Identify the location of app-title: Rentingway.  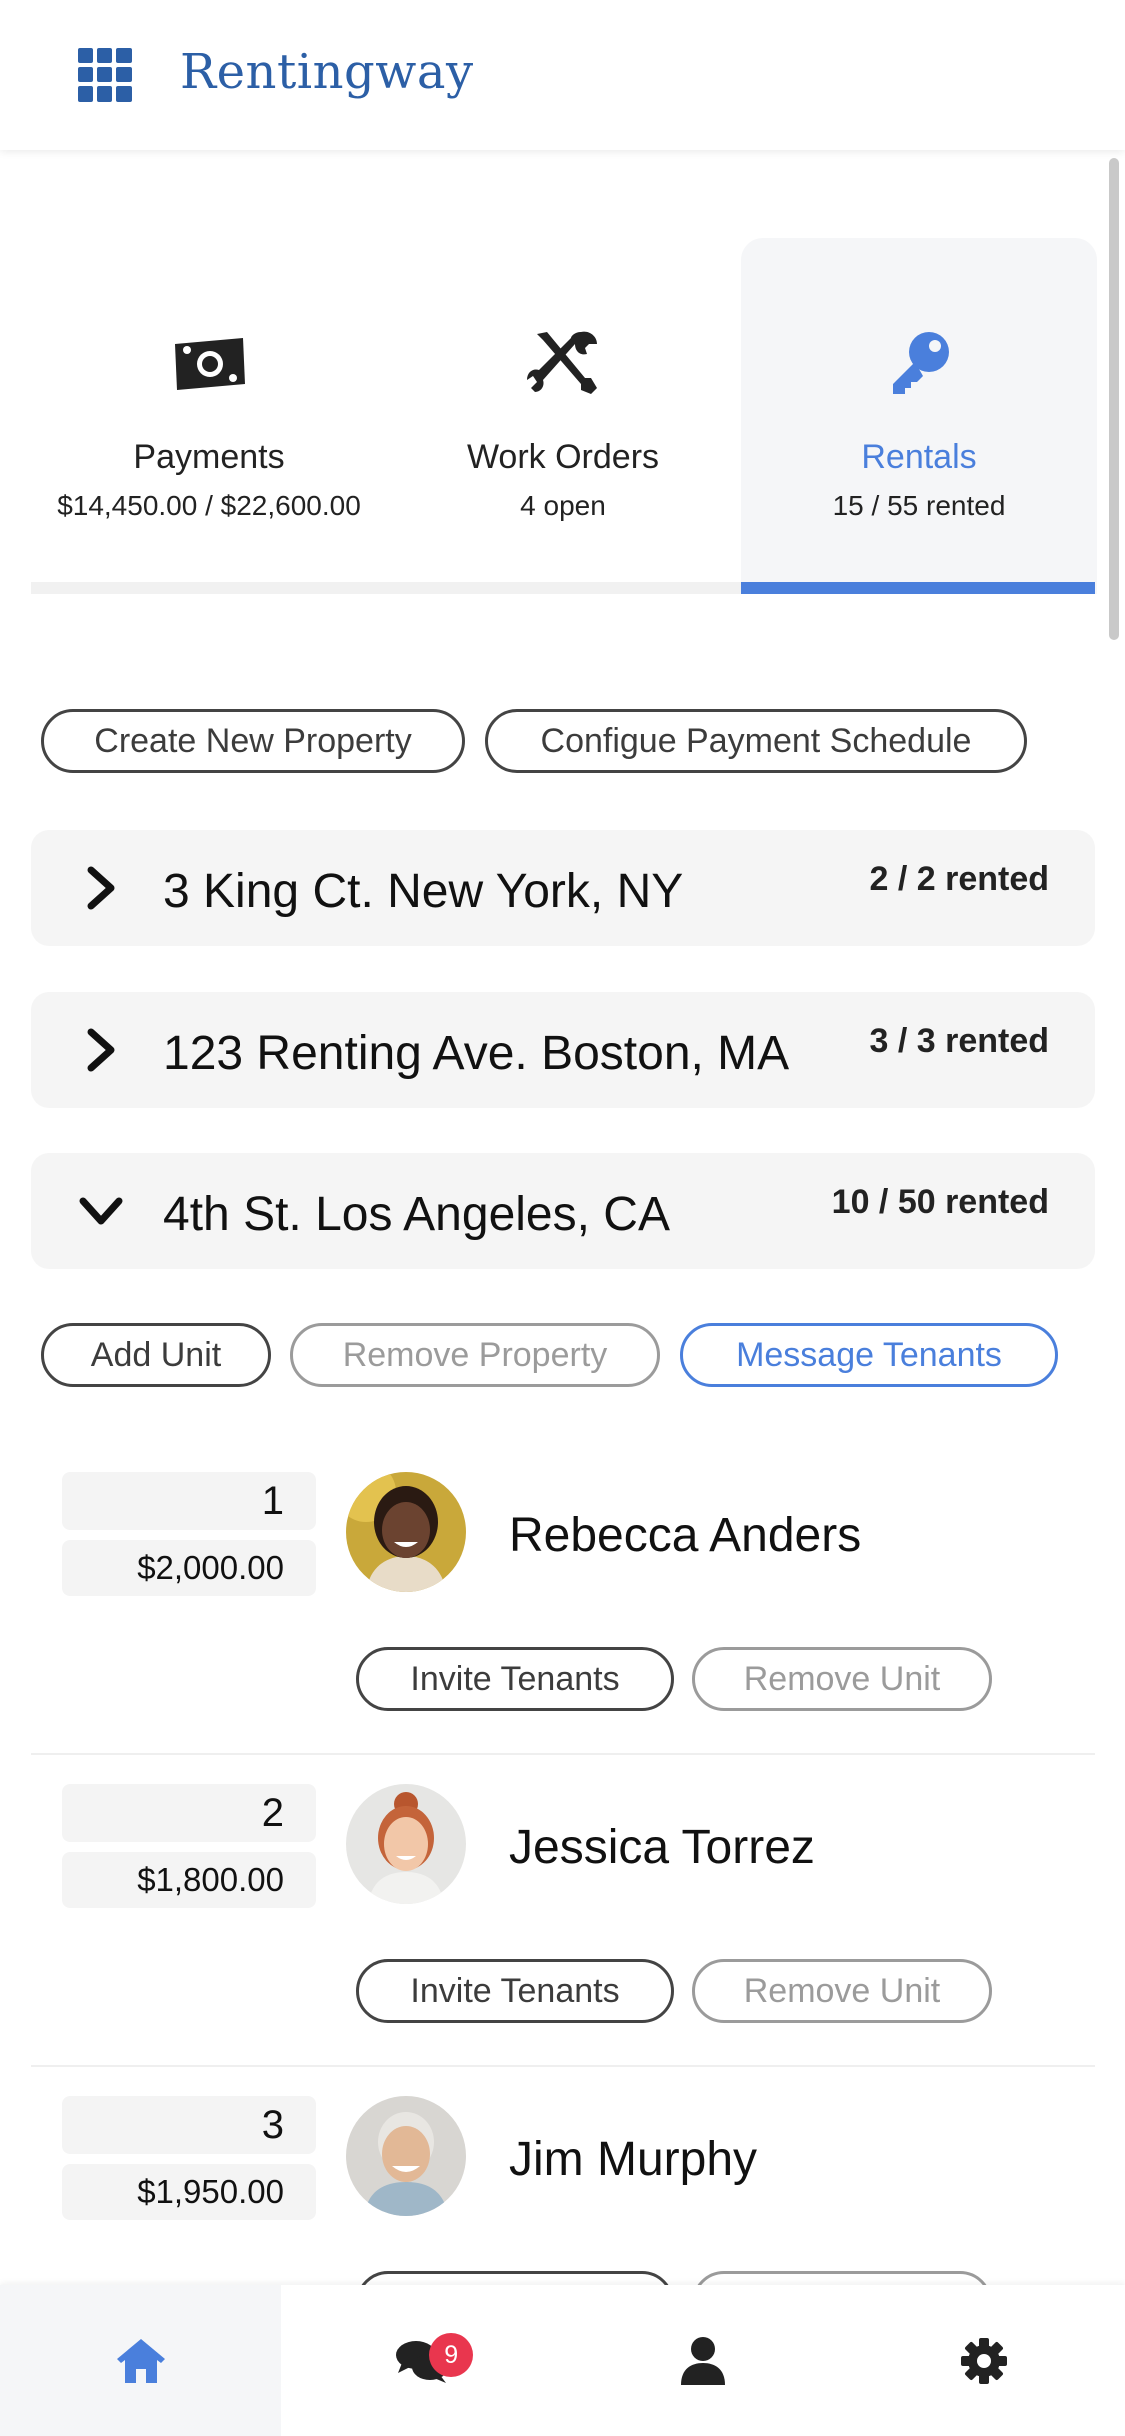
(327, 72).